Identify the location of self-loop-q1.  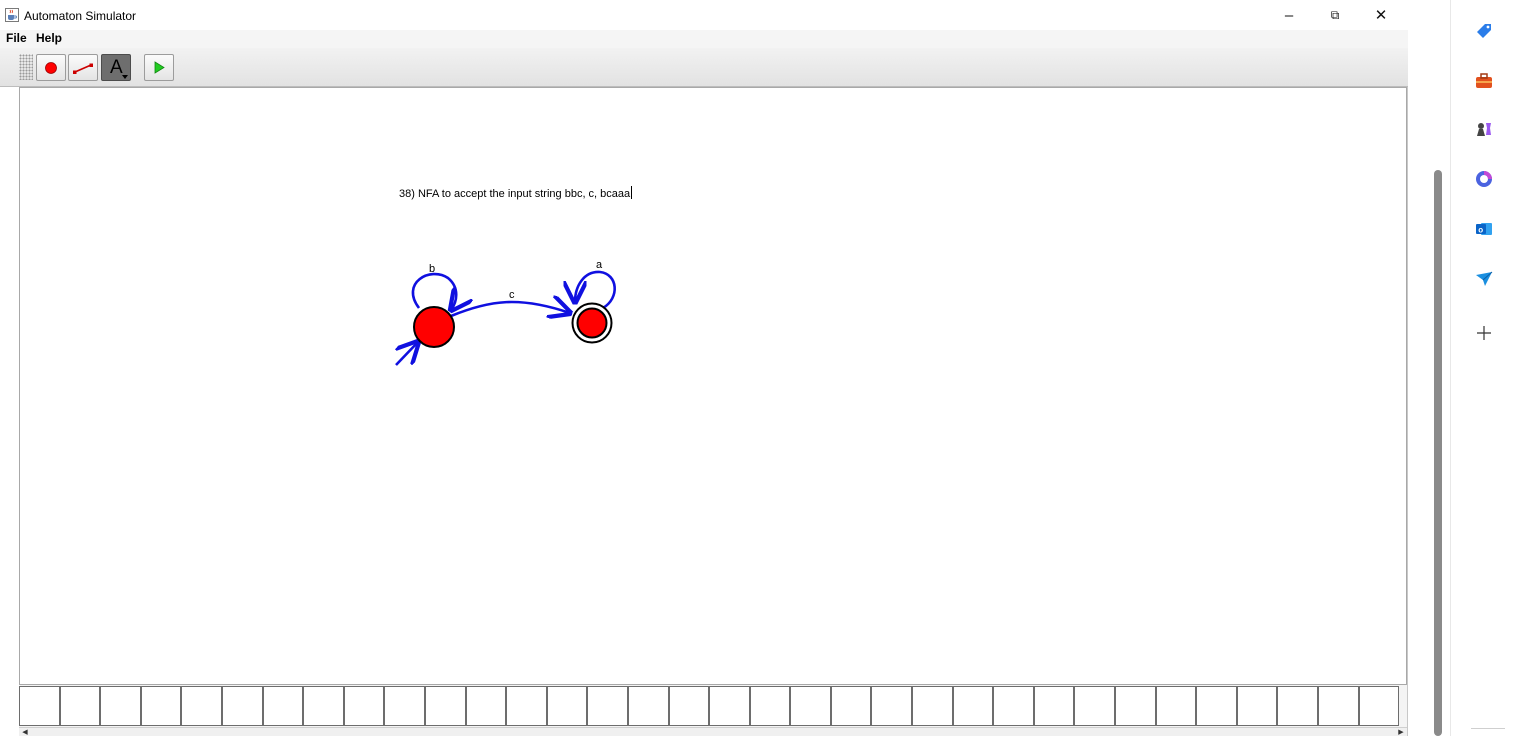
(595, 290).